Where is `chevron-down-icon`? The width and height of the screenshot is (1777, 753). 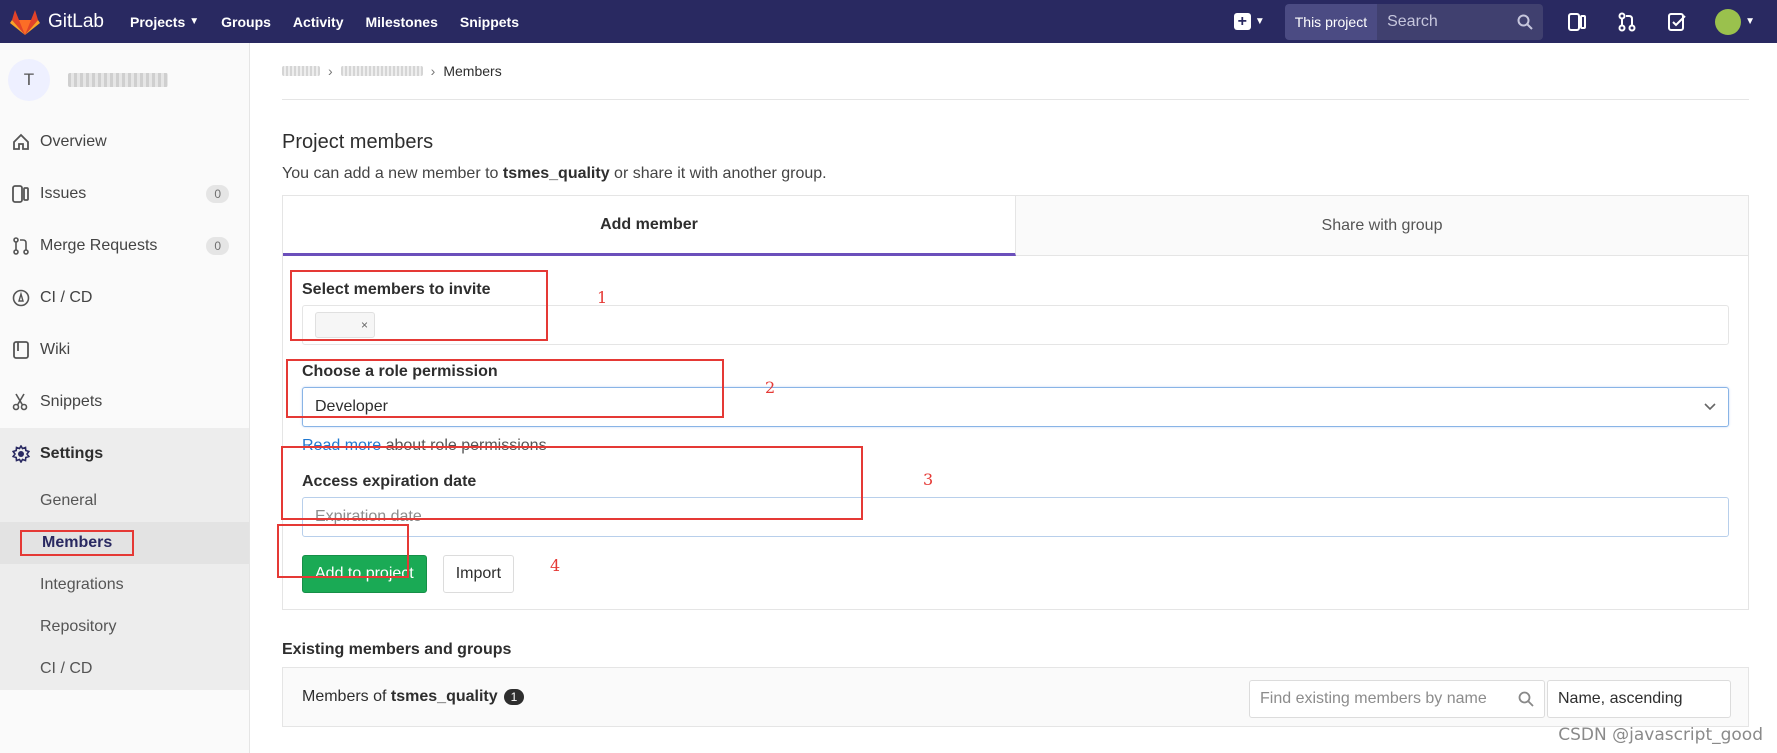 chevron-down-icon is located at coordinates (1710, 407).